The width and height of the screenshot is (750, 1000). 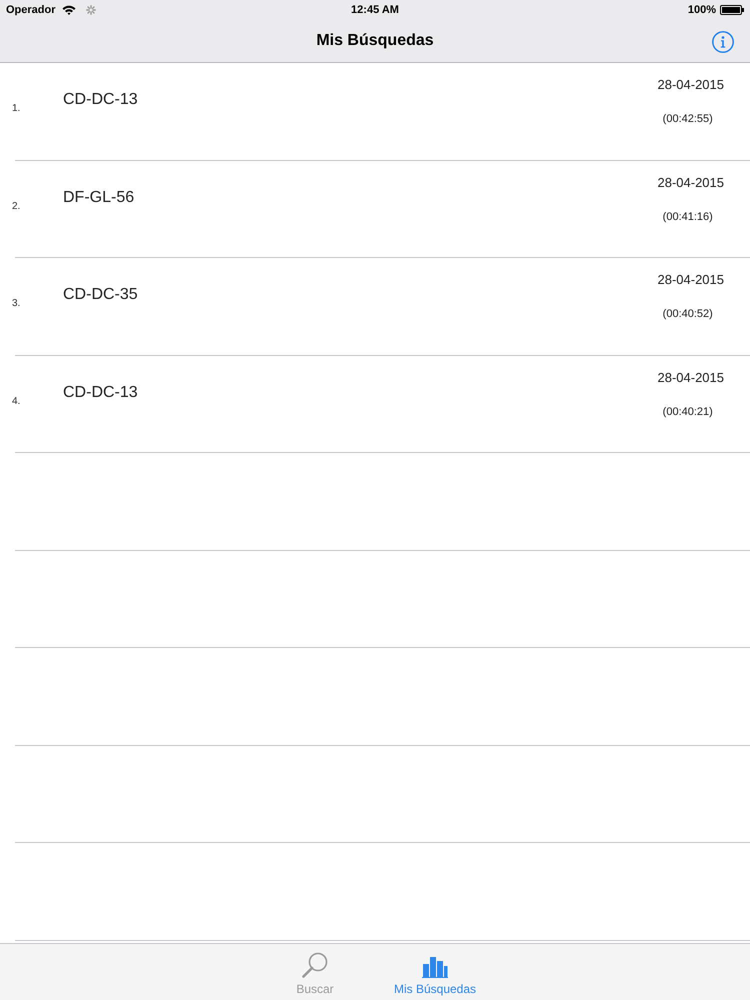 What do you see at coordinates (687, 119) in the screenshot?
I see `search-time: (00:42:55)` at bounding box center [687, 119].